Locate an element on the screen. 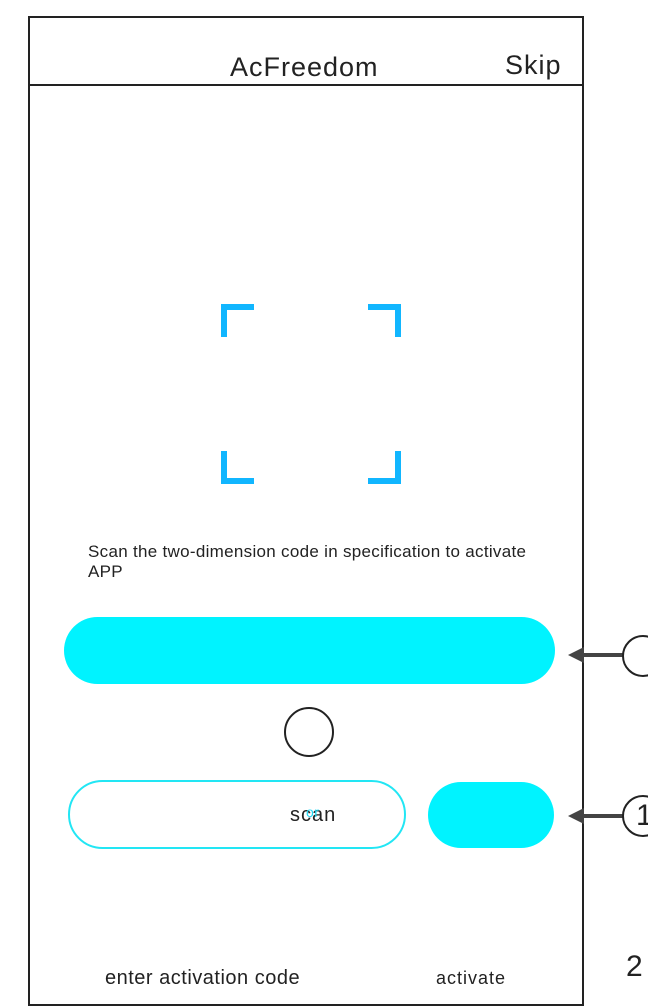  enter-activation-code-label: enter activation code is located at coordinates (203, 978).